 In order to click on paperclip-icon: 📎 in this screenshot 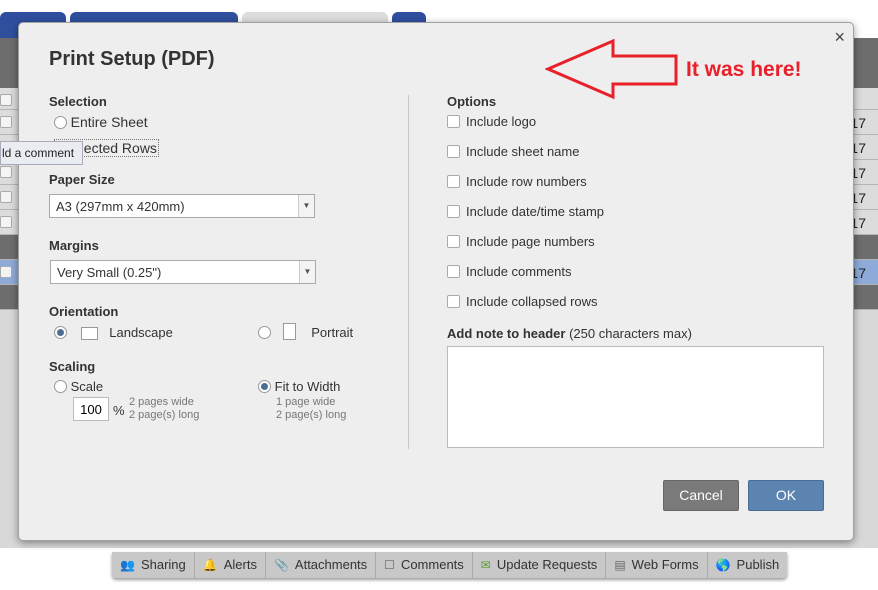, I will do `click(281, 565)`.